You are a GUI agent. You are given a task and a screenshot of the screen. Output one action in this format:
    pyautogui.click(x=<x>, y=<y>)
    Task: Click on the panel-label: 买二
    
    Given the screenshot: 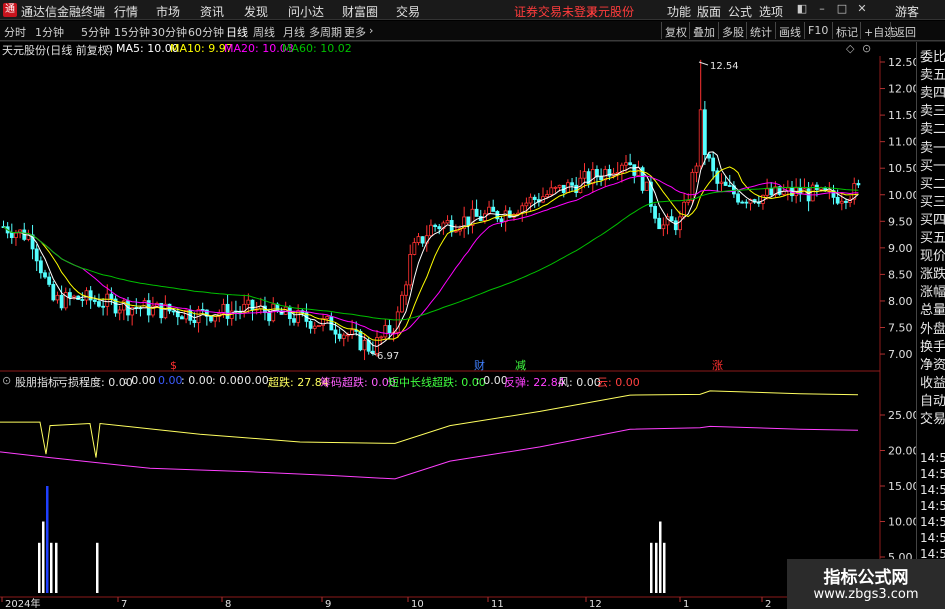 What is the action you would take?
    pyautogui.click(x=932, y=184)
    